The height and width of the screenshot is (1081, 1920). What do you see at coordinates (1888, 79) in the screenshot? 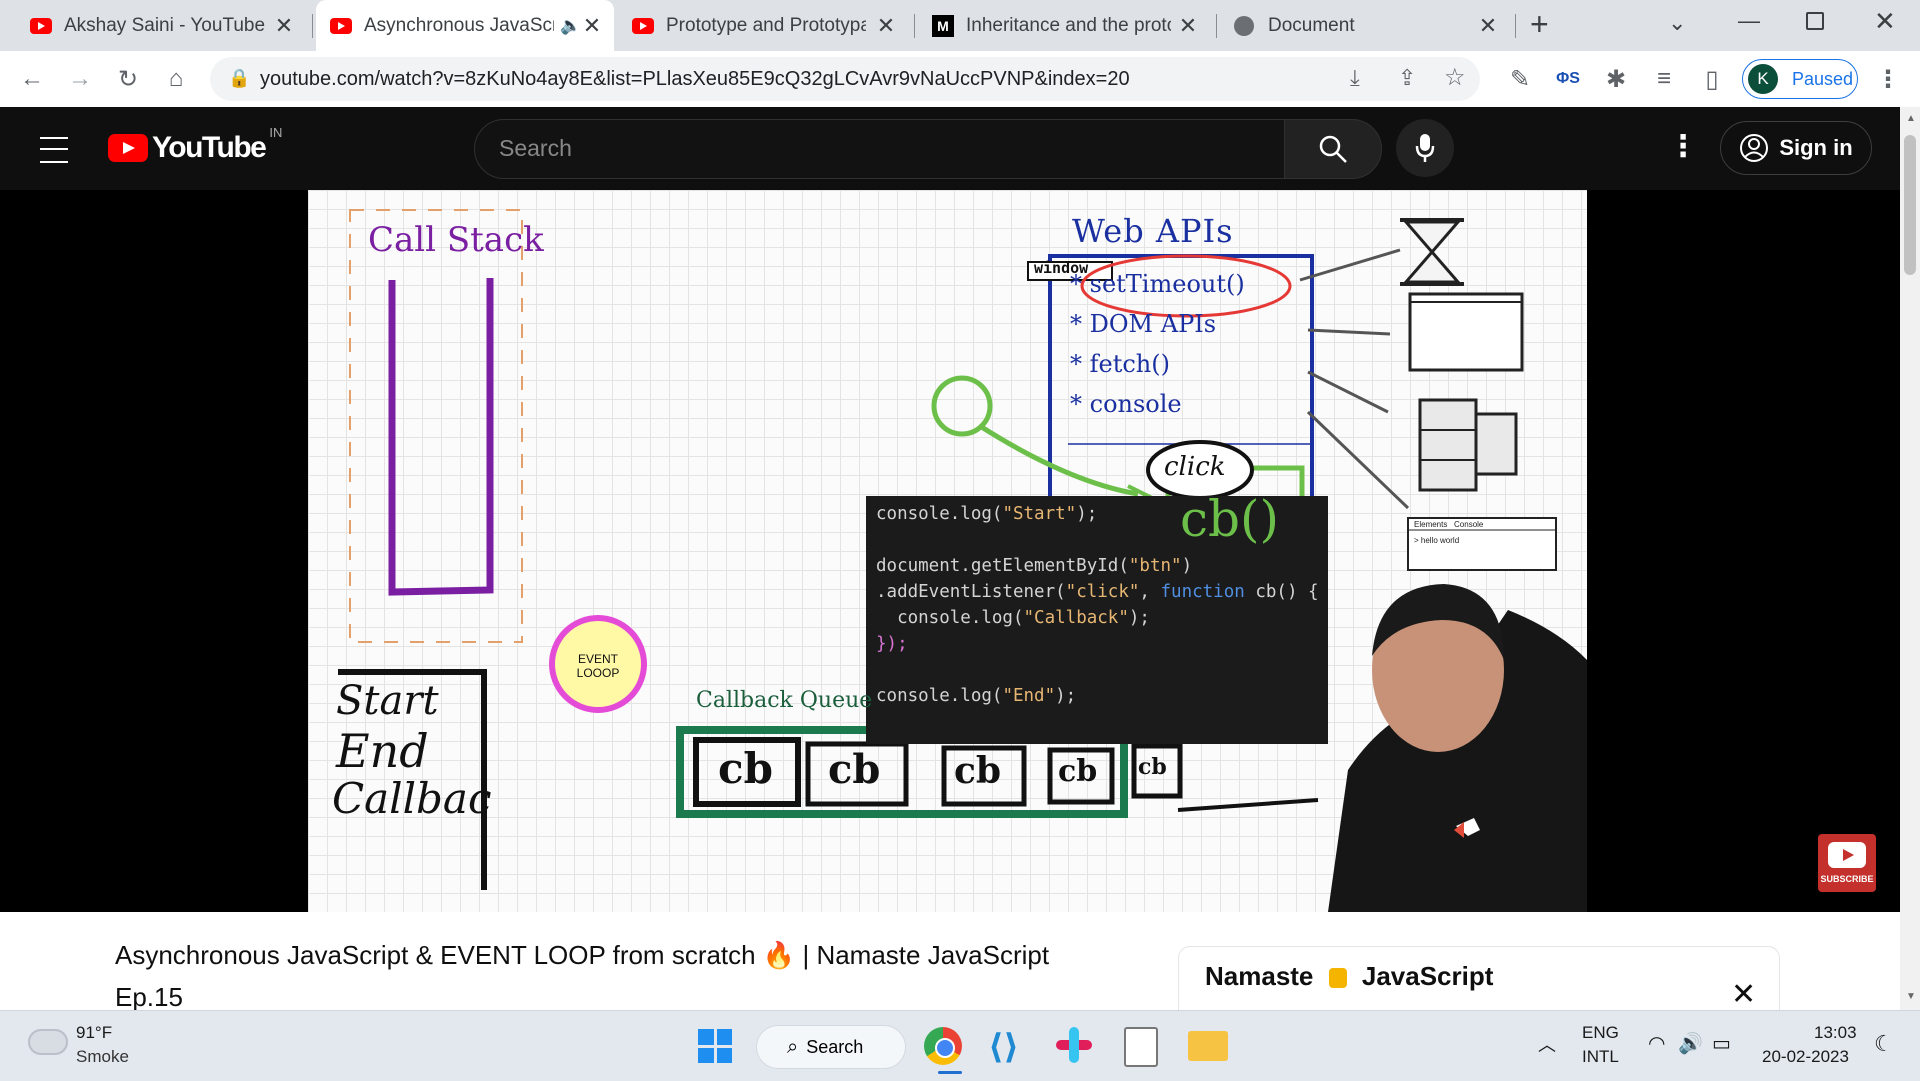
I see `menu-kebab-icon: ⋮` at bounding box center [1888, 79].